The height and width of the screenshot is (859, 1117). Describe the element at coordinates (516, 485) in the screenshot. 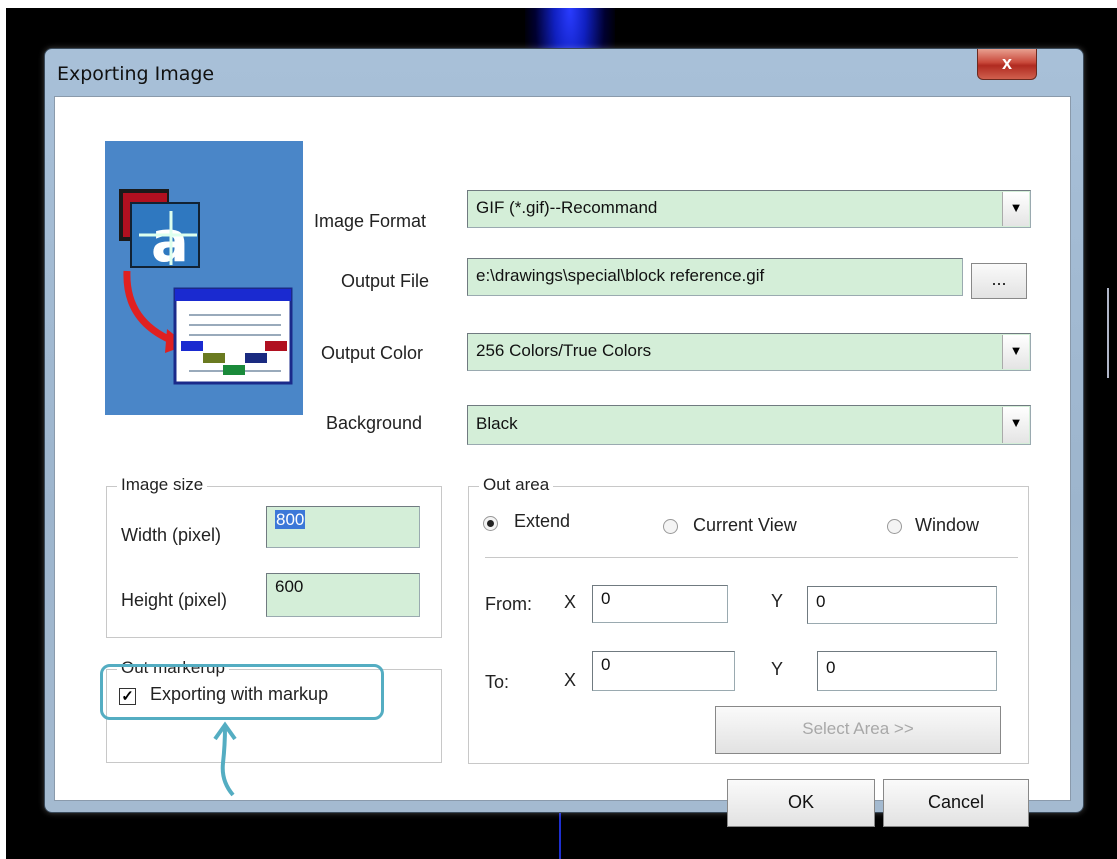

I see `out-area-group-title: Out area` at that location.